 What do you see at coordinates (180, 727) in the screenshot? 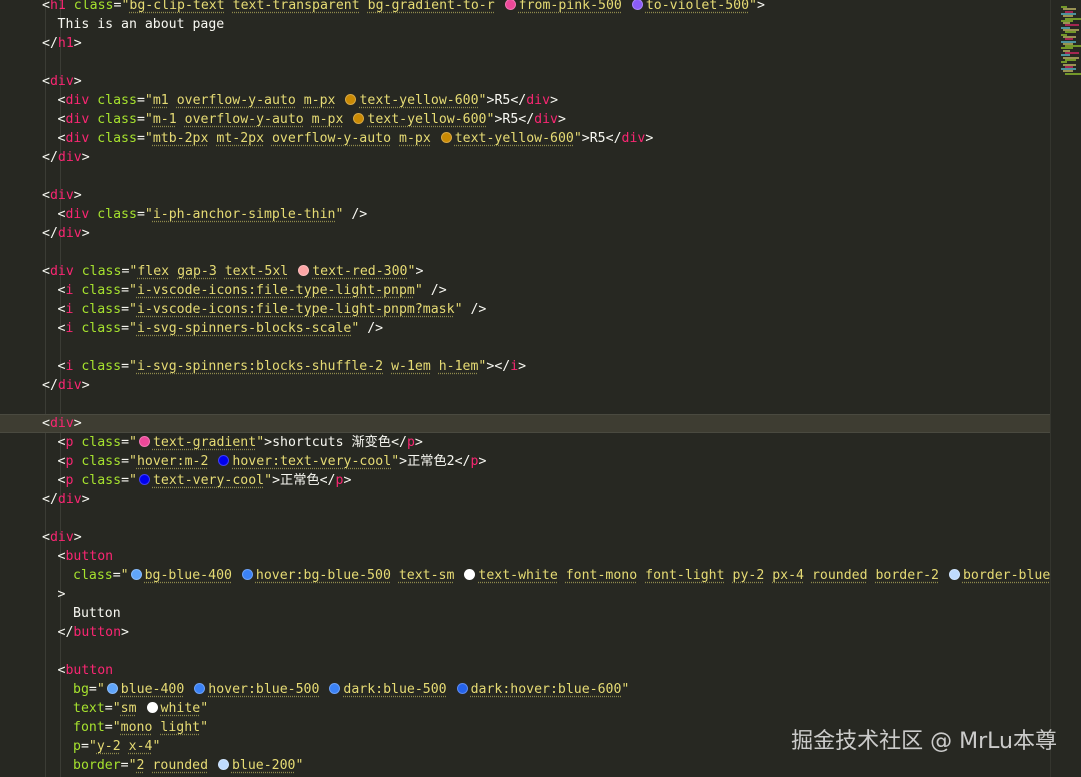
I see `class-token: light` at bounding box center [180, 727].